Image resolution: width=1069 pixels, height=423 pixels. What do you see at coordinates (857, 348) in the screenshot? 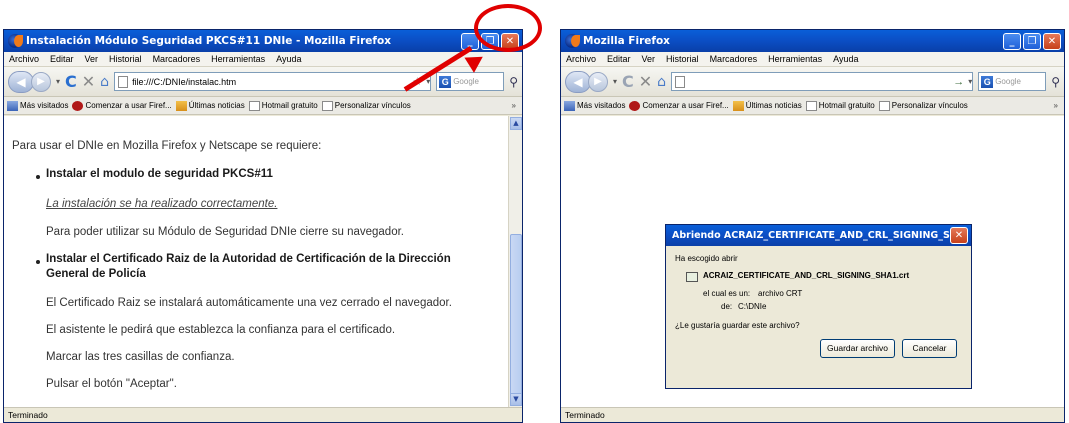
I see `save-file-button: Guardar archivo` at bounding box center [857, 348].